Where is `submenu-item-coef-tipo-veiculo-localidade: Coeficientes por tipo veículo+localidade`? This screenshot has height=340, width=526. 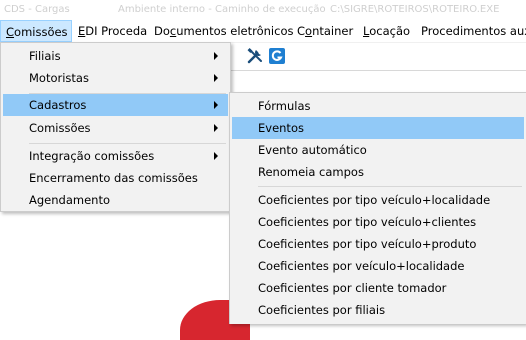 submenu-item-coef-tipo-veiculo-localidade: Coeficientes por tipo veículo+localidade is located at coordinates (378, 200).